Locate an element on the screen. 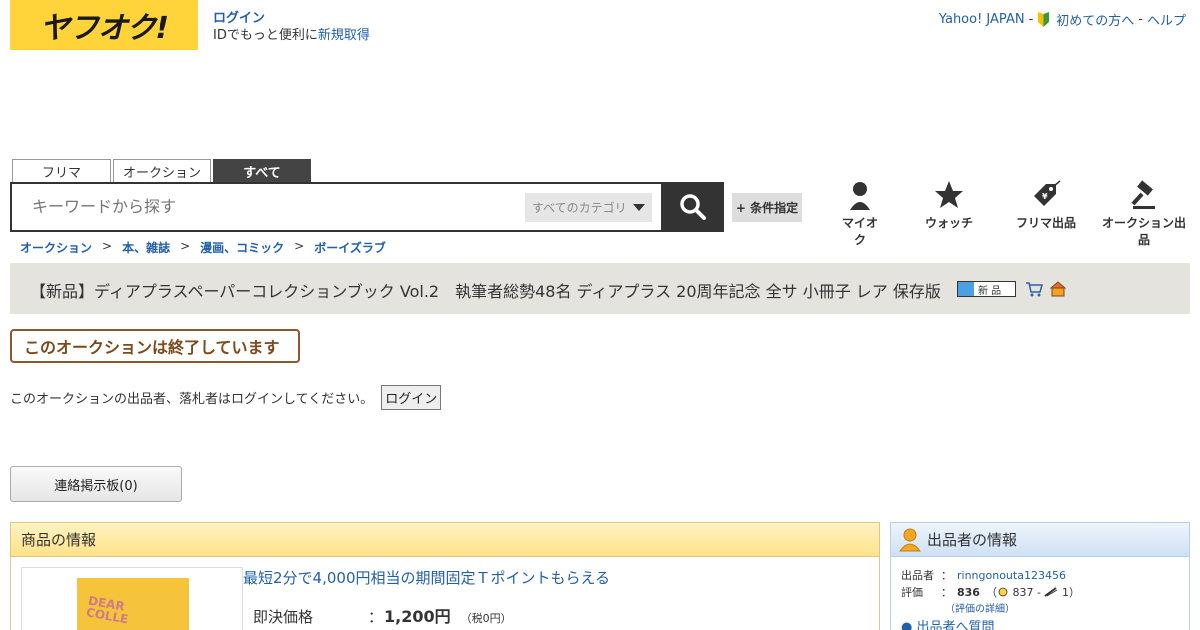  login-area: ログイン IDでもっと便利に新規取得 is located at coordinates (291, 27).